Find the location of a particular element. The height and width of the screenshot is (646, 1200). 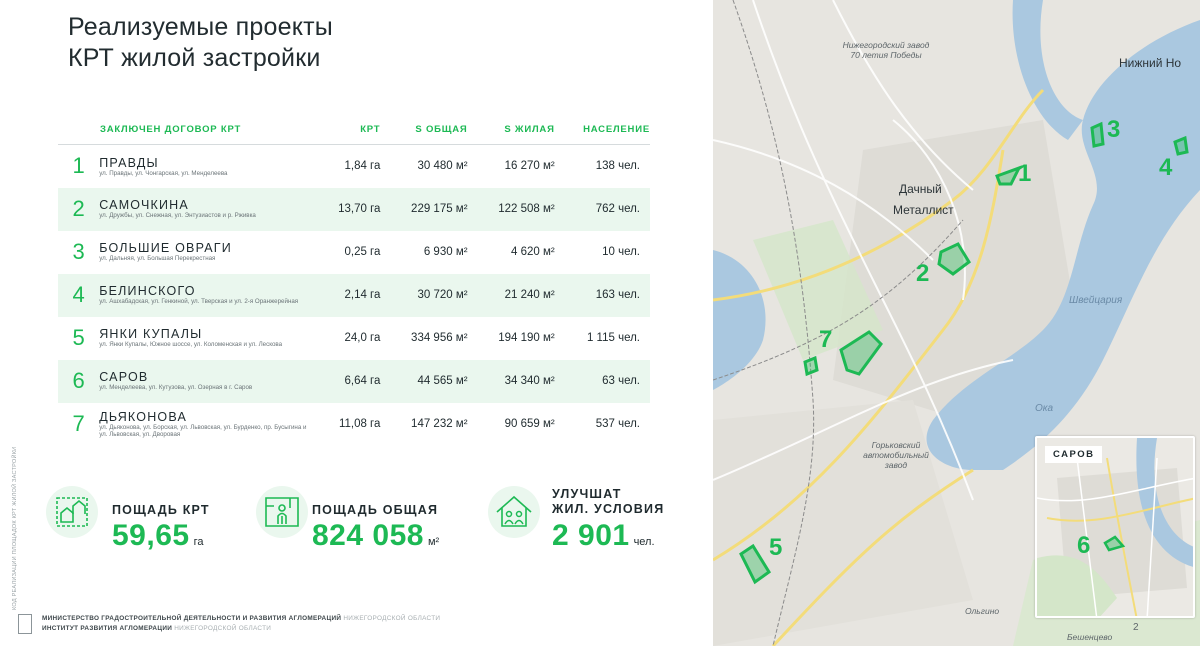

sarov-inset-map: САРОВ 6 is located at coordinates (1115, 527).